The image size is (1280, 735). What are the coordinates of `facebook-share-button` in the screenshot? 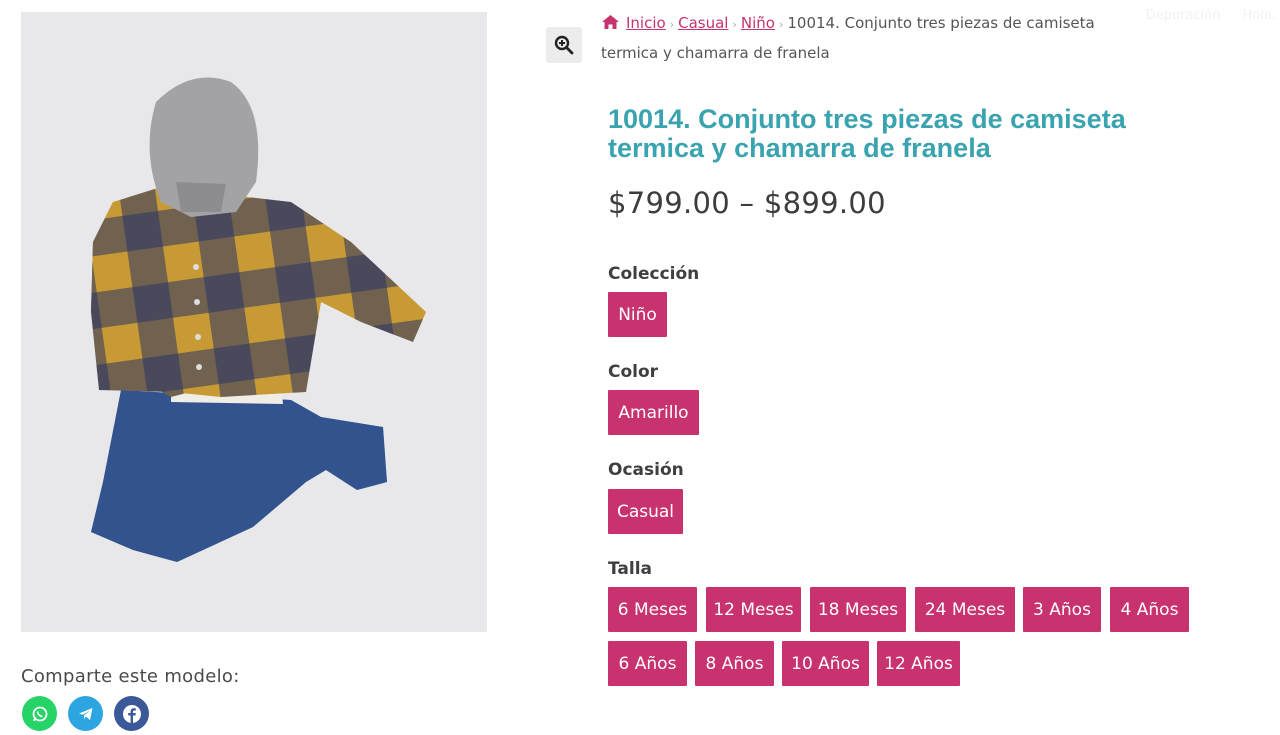 It's located at (131, 713).